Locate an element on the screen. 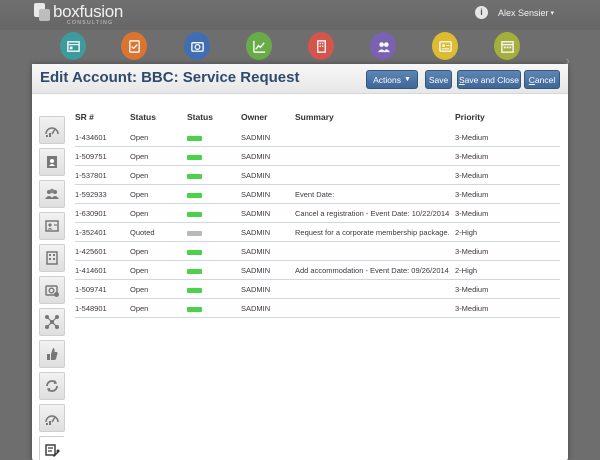 This screenshot has height=460, width=600. tab-sync is located at coordinates (52, 386).